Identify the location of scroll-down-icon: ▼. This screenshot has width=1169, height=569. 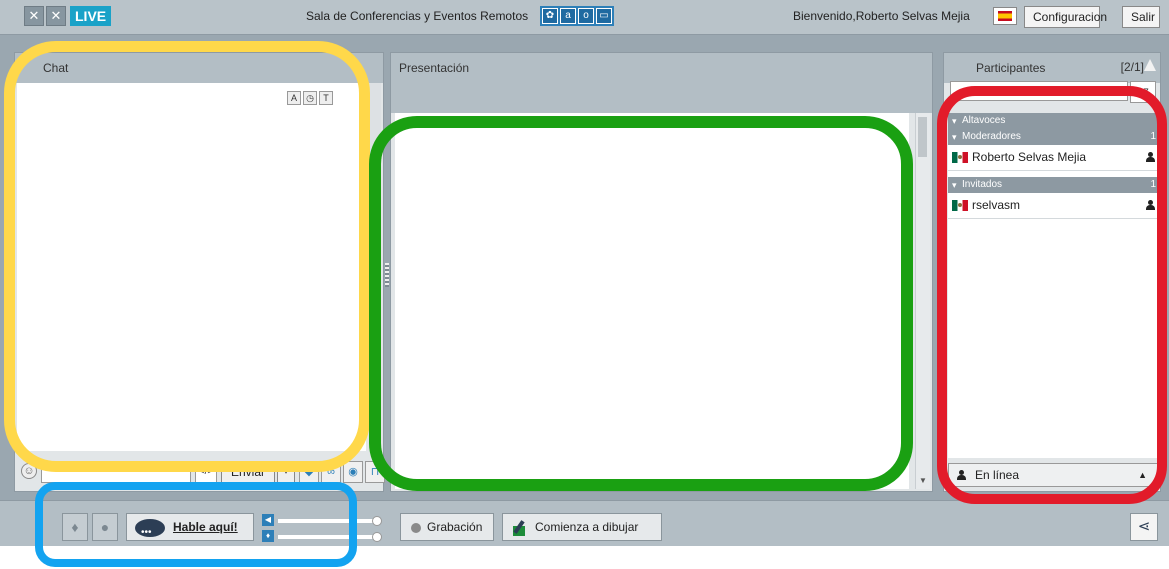
(923, 480).